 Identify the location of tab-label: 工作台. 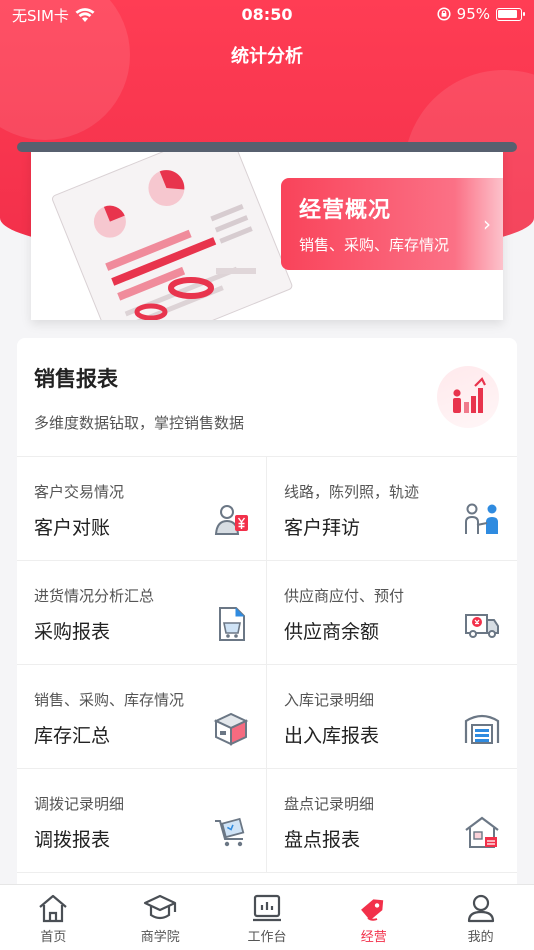
(267, 937).